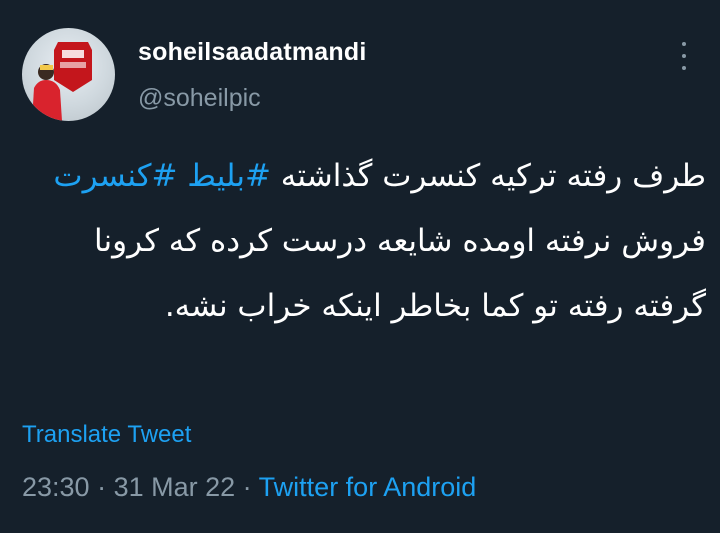 The image size is (720, 533). Describe the element at coordinates (106, 435) in the screenshot. I see `translate-tweet-link: Translate Tweet` at that location.